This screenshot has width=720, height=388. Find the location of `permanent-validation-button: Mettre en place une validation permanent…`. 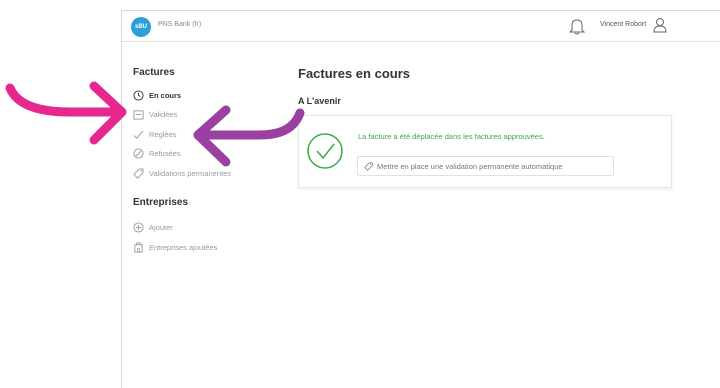

permanent-validation-button: Mettre en place une validation permanent… is located at coordinates (485, 166).